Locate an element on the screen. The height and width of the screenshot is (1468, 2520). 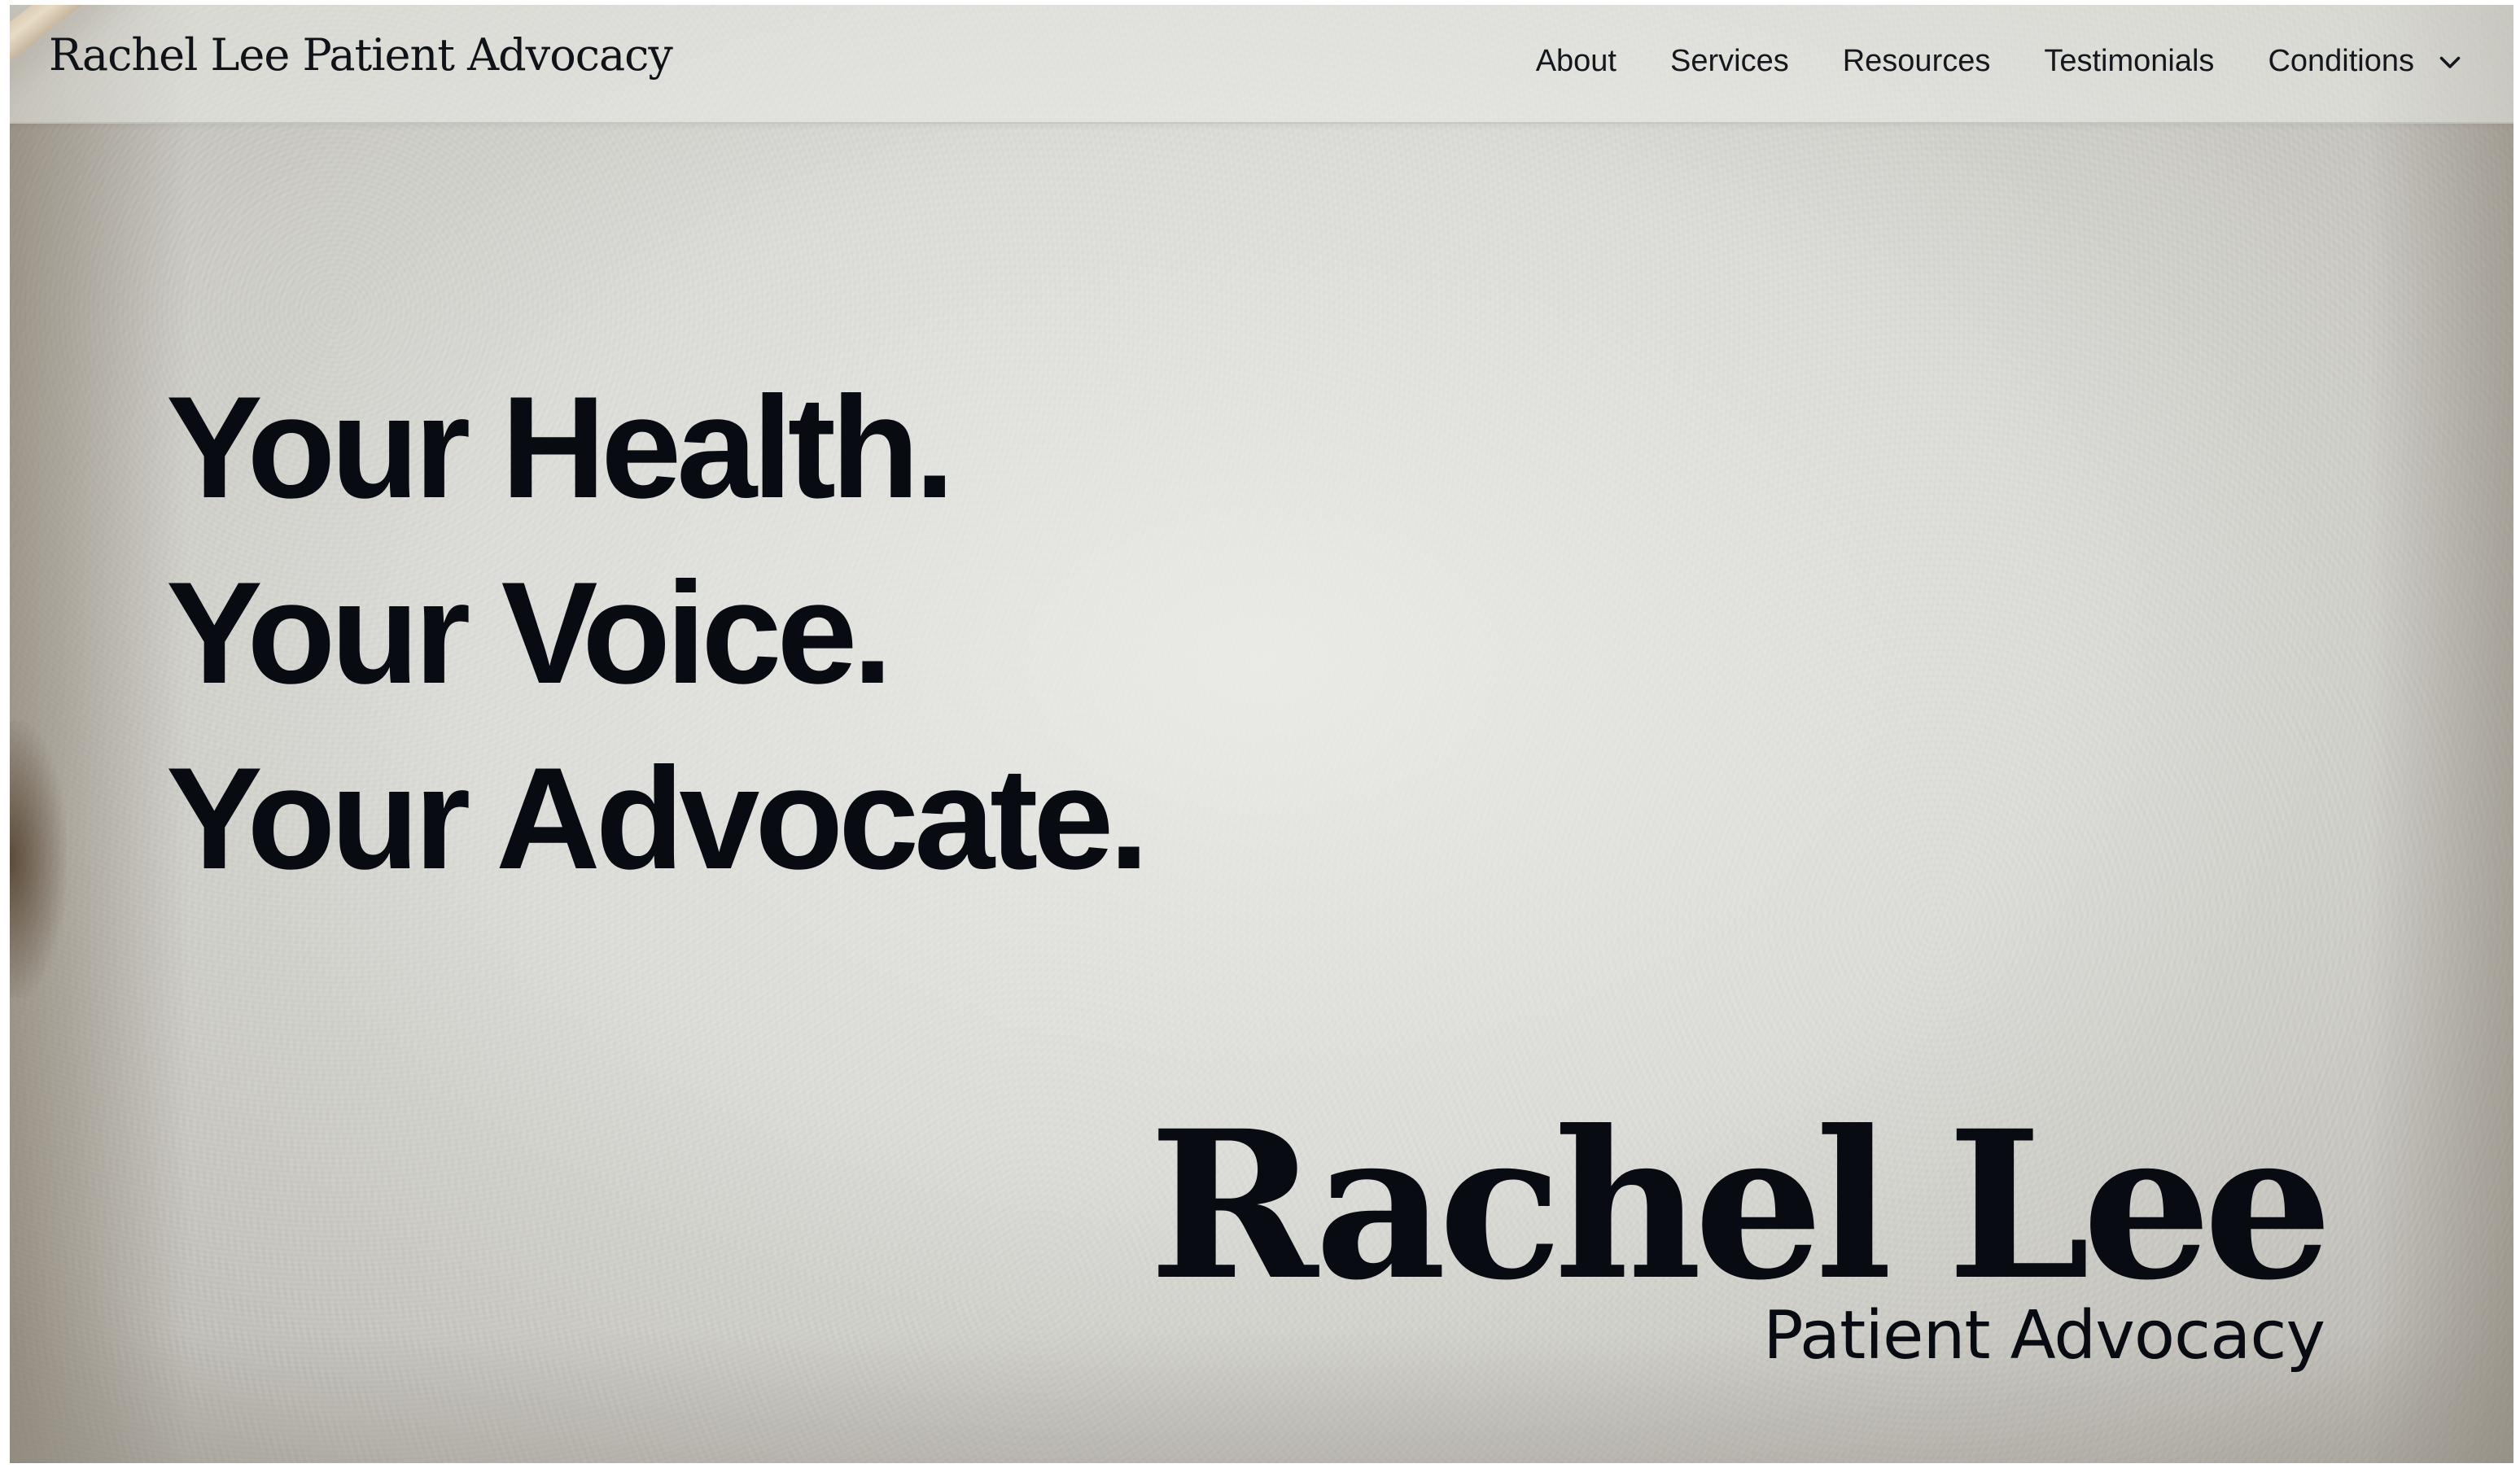
brand-logo: Rachel Lee Patient Advocacy is located at coordinates (1741, 1231).